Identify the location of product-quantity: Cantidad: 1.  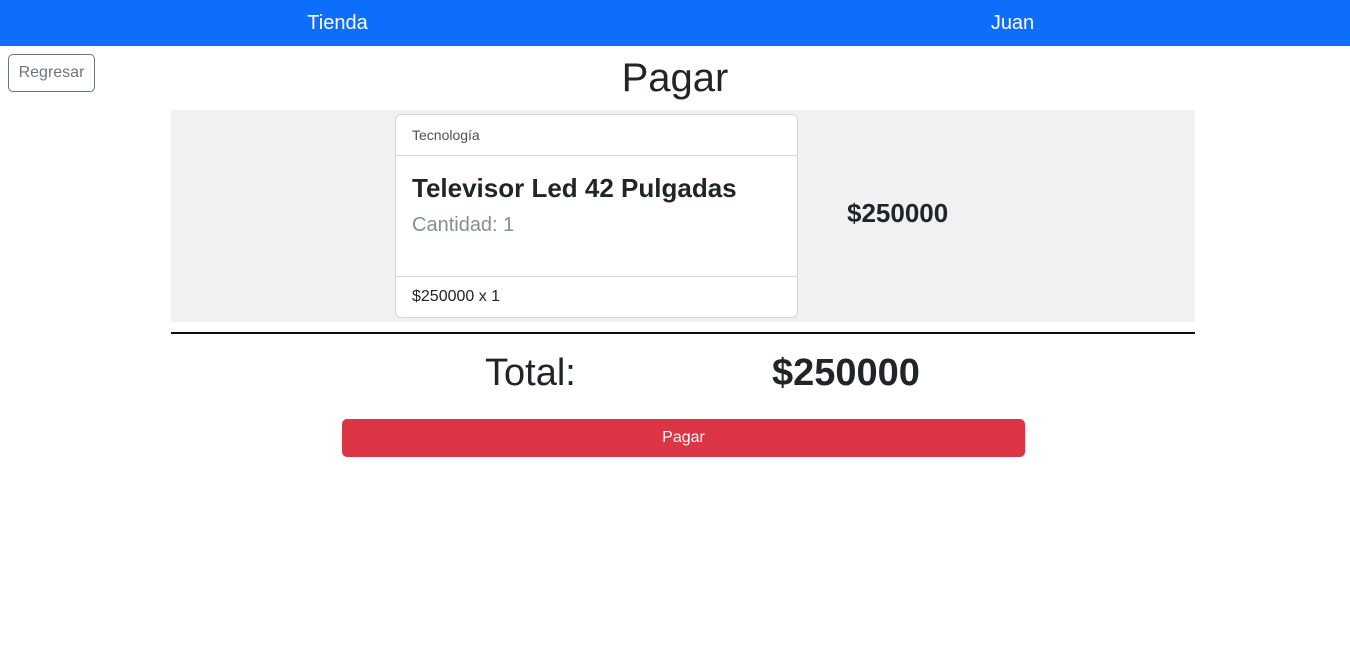
(463, 225).